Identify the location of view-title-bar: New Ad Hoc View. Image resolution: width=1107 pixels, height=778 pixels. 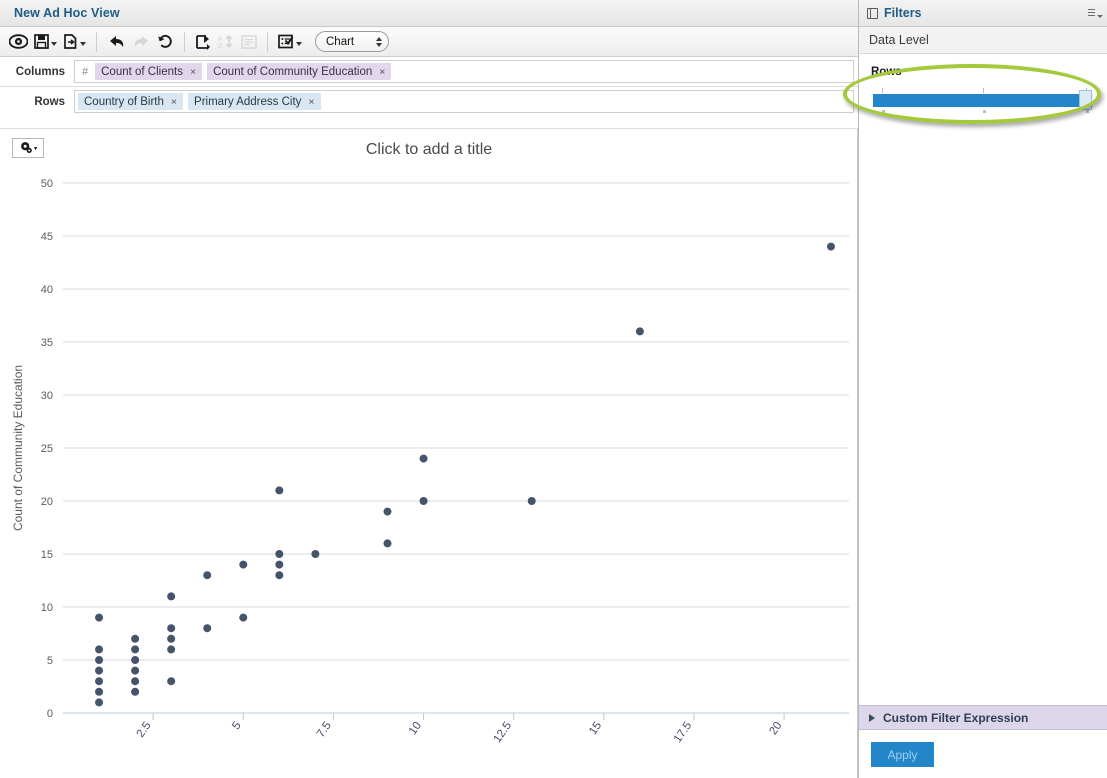
(429, 13).